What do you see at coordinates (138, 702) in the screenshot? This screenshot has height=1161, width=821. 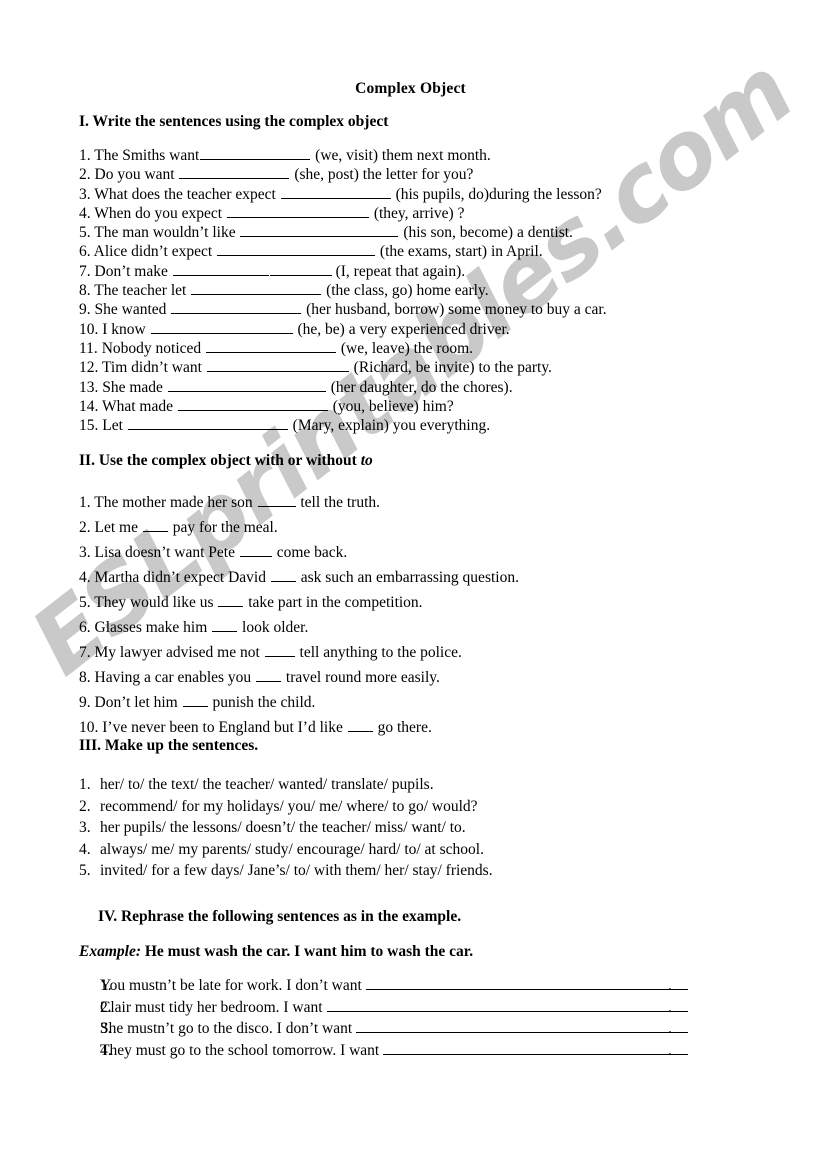 I see `item-prompt: Don’t let him` at bounding box center [138, 702].